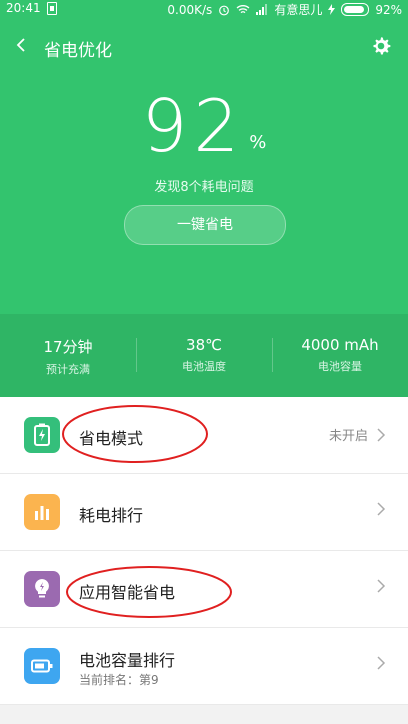 The width and height of the screenshot is (408, 724). What do you see at coordinates (204, 47) in the screenshot?
I see `app-header: 省电优化` at bounding box center [204, 47].